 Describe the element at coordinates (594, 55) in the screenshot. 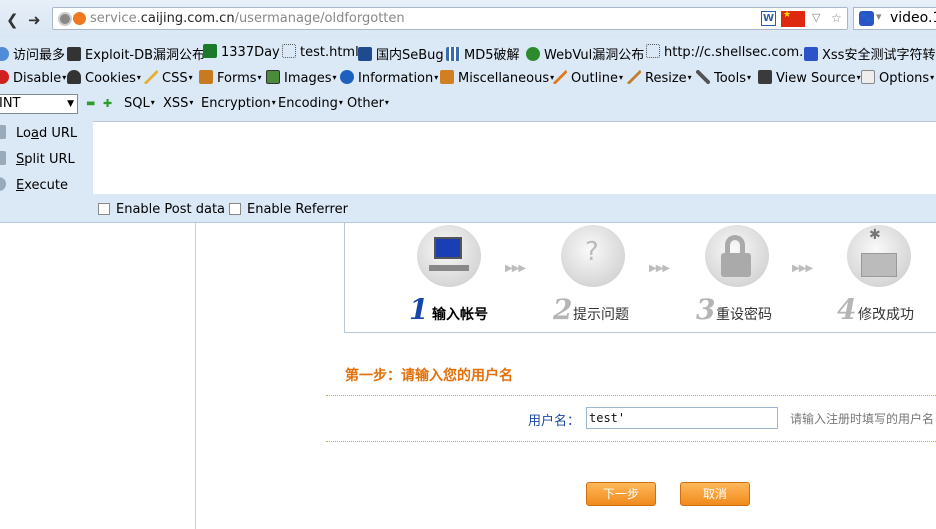

I see `bookmark-label: WebVul漏洞公布` at that location.